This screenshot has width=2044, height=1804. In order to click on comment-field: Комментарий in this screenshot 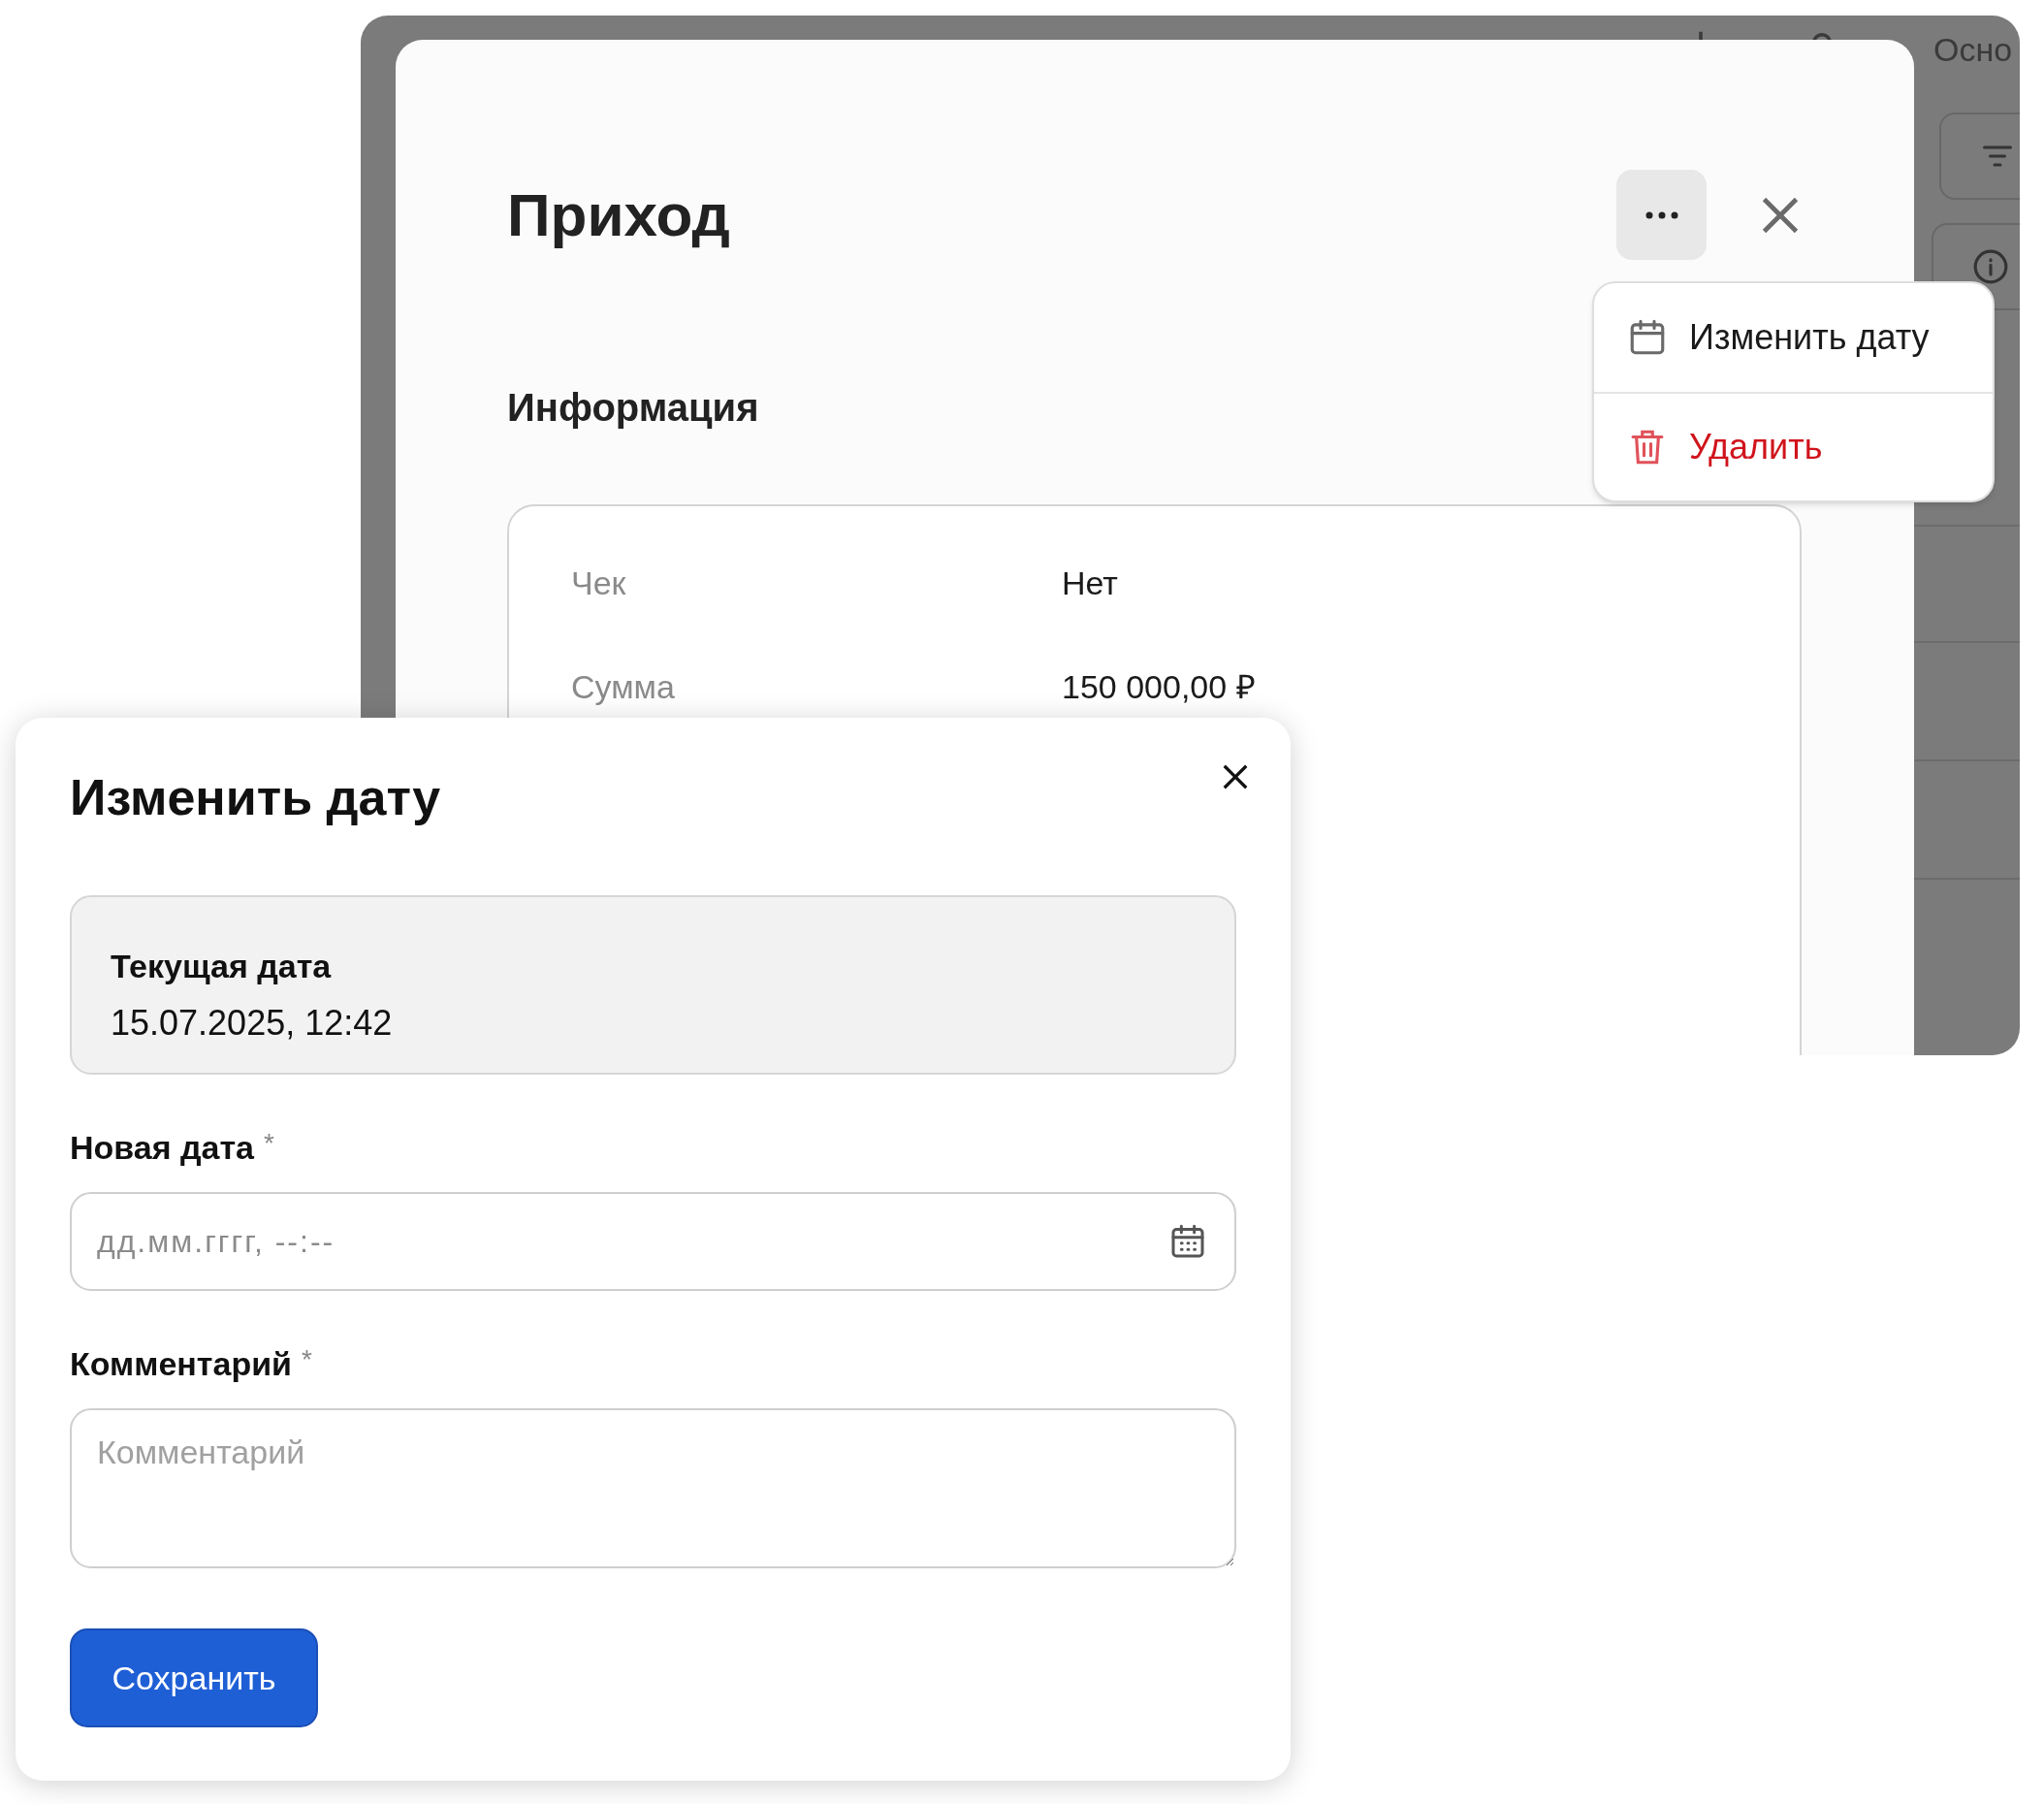, I will do `click(653, 1488)`.